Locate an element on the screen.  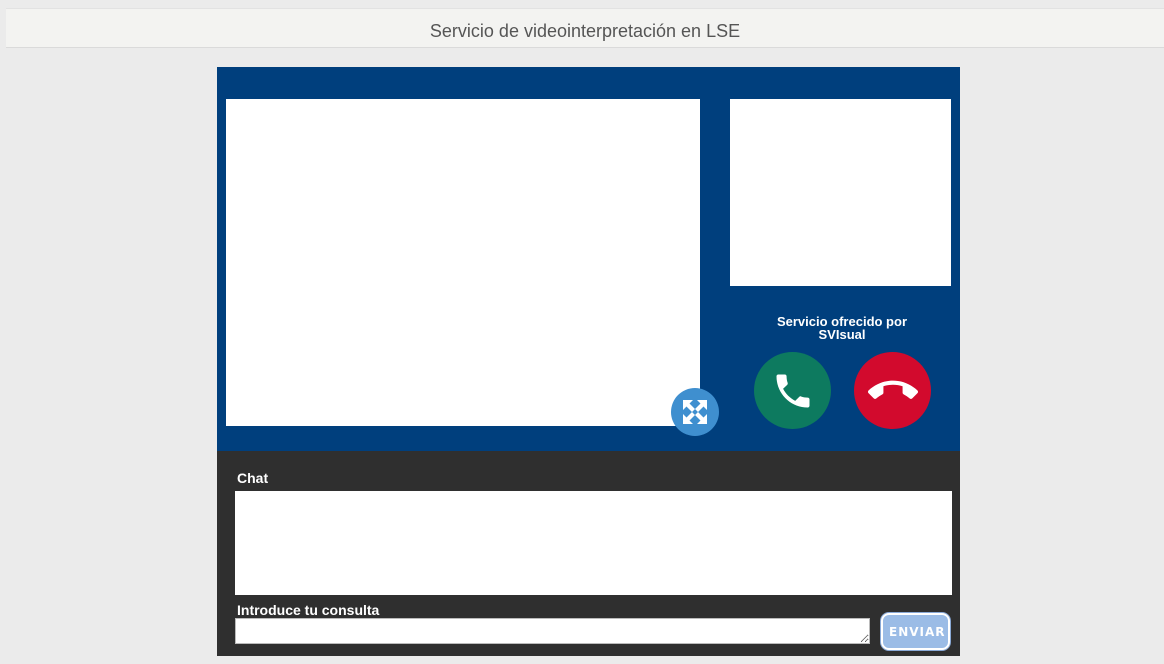
call-button is located at coordinates (792, 390).